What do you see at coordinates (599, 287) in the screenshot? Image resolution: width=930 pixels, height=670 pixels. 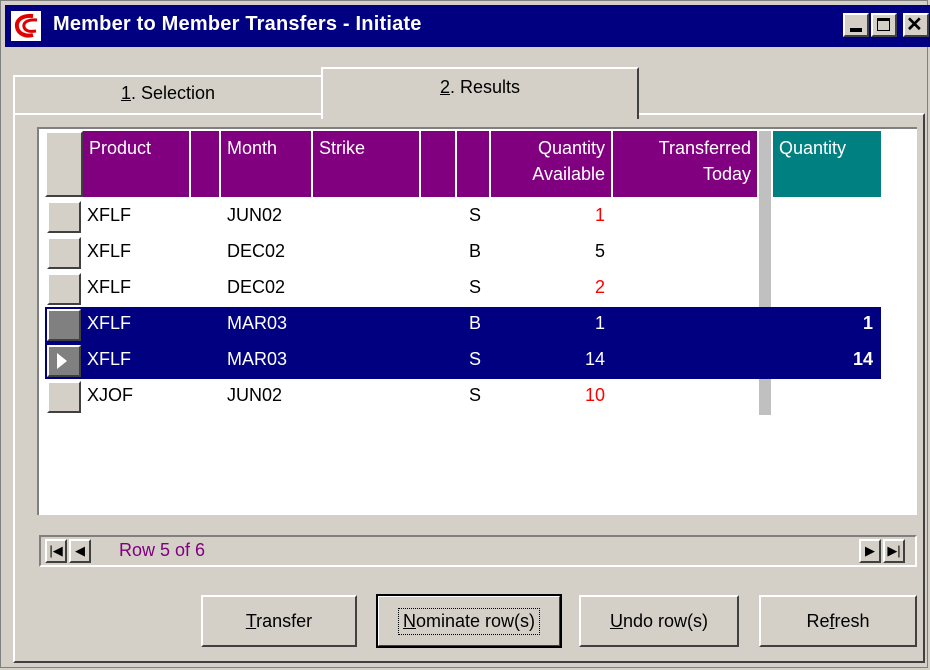 I see `cell-available: 2` at bounding box center [599, 287].